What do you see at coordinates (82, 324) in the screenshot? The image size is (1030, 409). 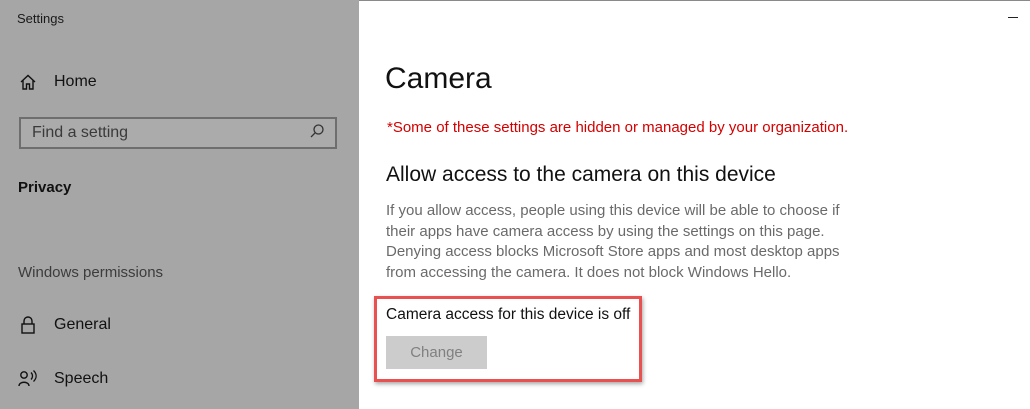 I see `sidebar-item-label: General` at bounding box center [82, 324].